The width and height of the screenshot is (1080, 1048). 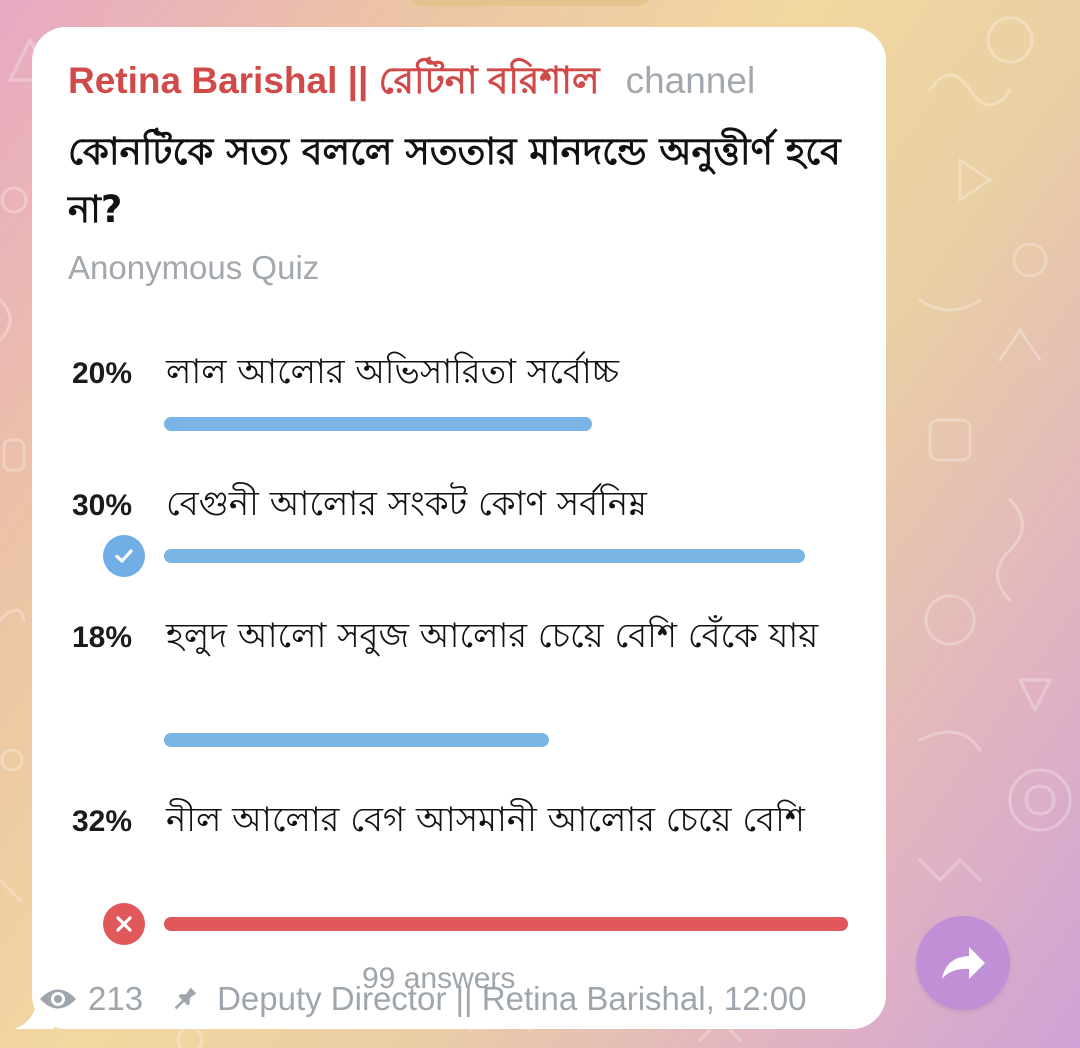 I want to click on share-arrow-icon, so click(x=963, y=963).